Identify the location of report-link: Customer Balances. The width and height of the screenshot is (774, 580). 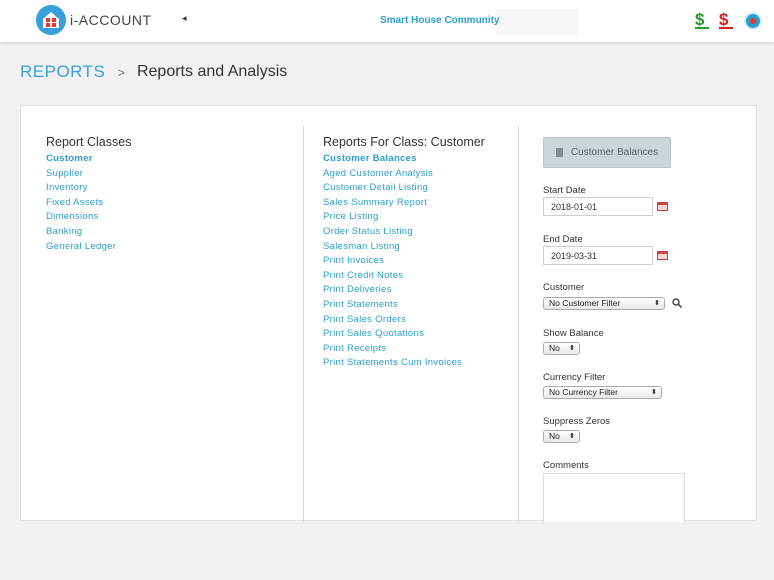
(392, 159).